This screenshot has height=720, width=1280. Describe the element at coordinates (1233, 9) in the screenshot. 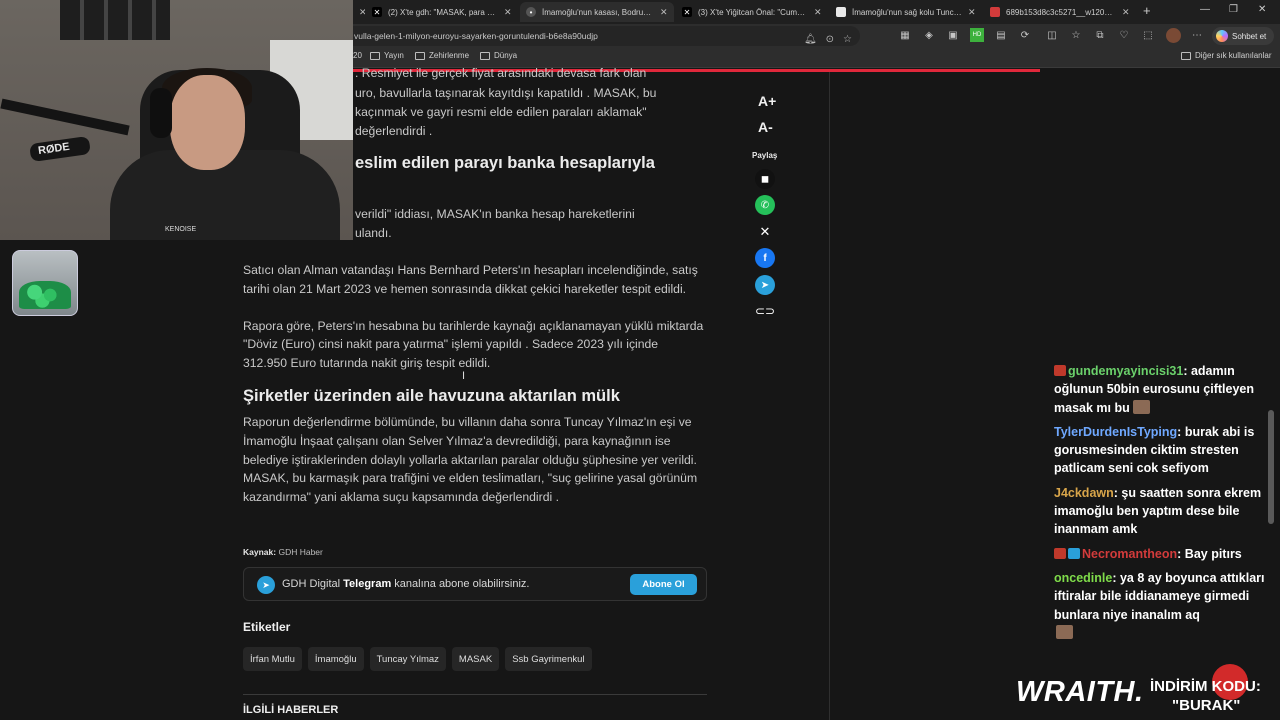

I see `maximize-icon: ❐` at that location.